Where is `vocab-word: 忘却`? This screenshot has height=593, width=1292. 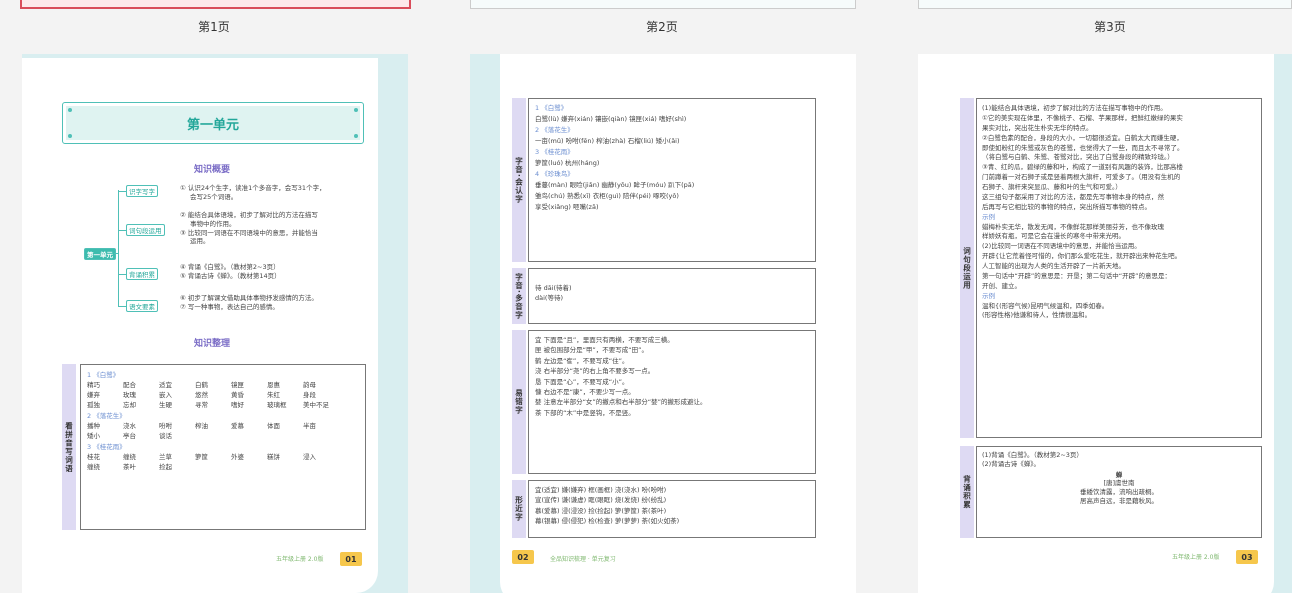
vocab-word: 忘却 is located at coordinates (129, 404).